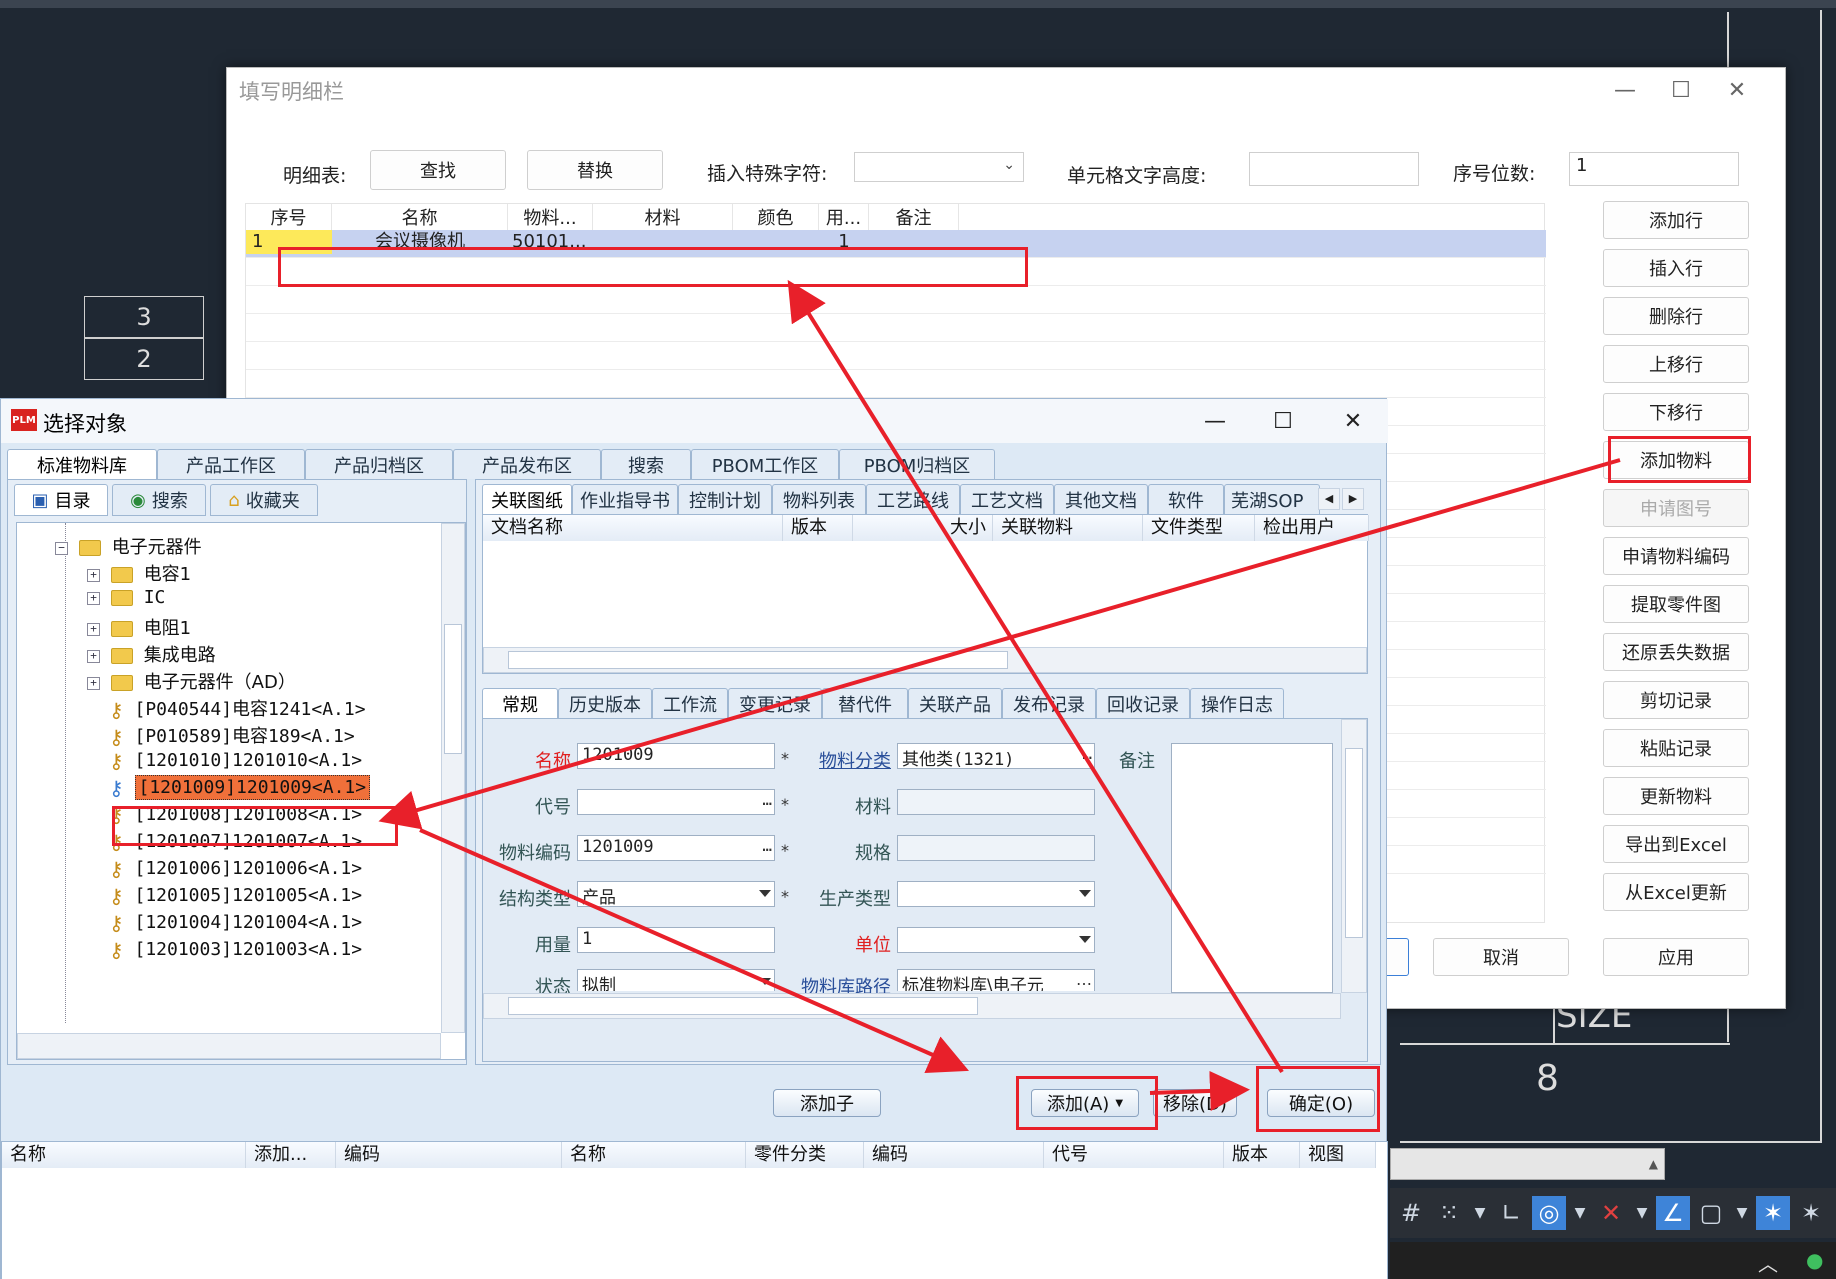  I want to click on tab-search: 搜索, so click(646, 464).